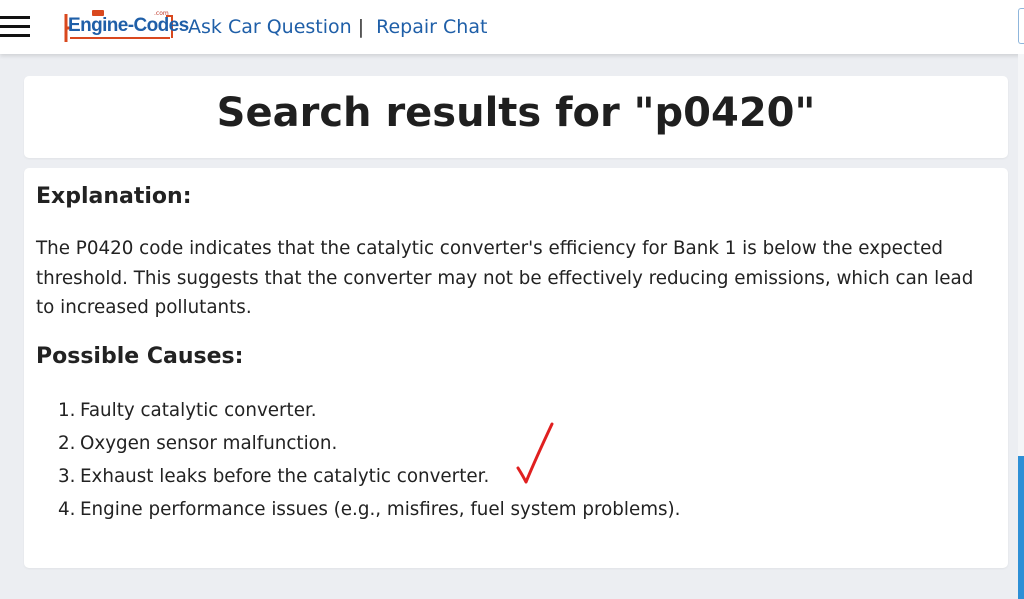 The height and width of the screenshot is (599, 1024). What do you see at coordinates (1021, 326) in the screenshot?
I see `scrollbar-track` at bounding box center [1021, 326].